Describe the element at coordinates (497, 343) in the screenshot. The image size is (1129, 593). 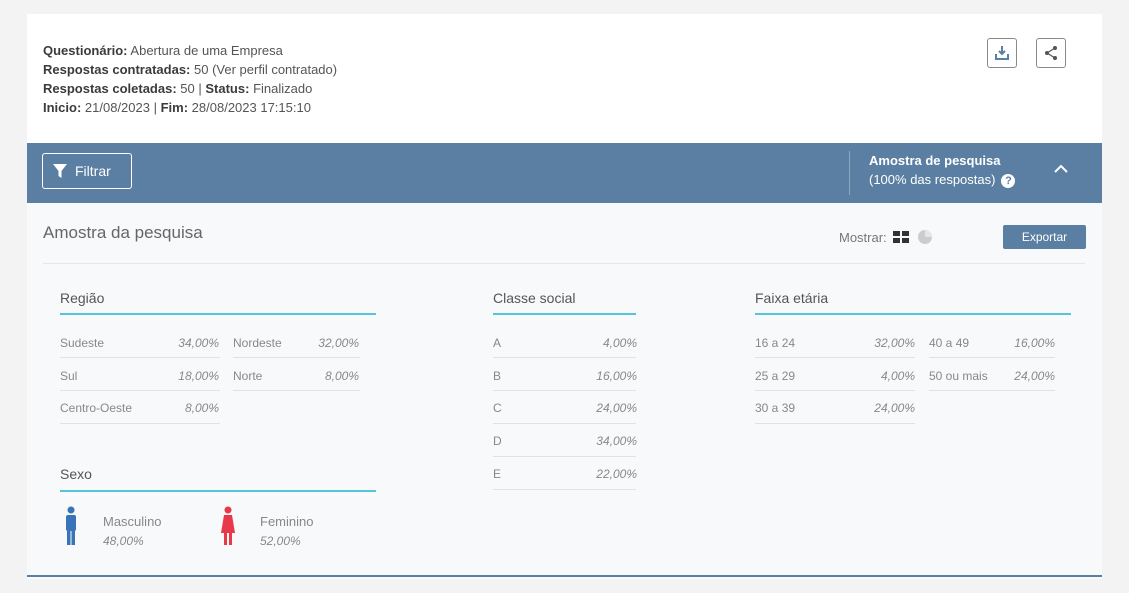
I see `list-item-label: A` at that location.